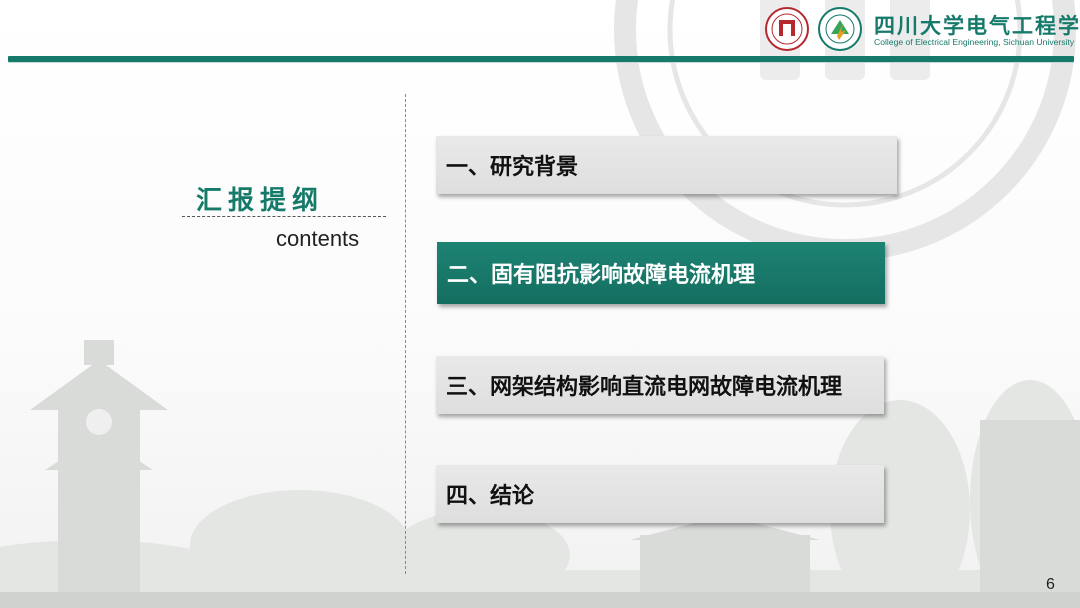 This screenshot has height=608, width=1080. Describe the element at coordinates (1050, 584) in the screenshot. I see `page-number: 6` at that location.